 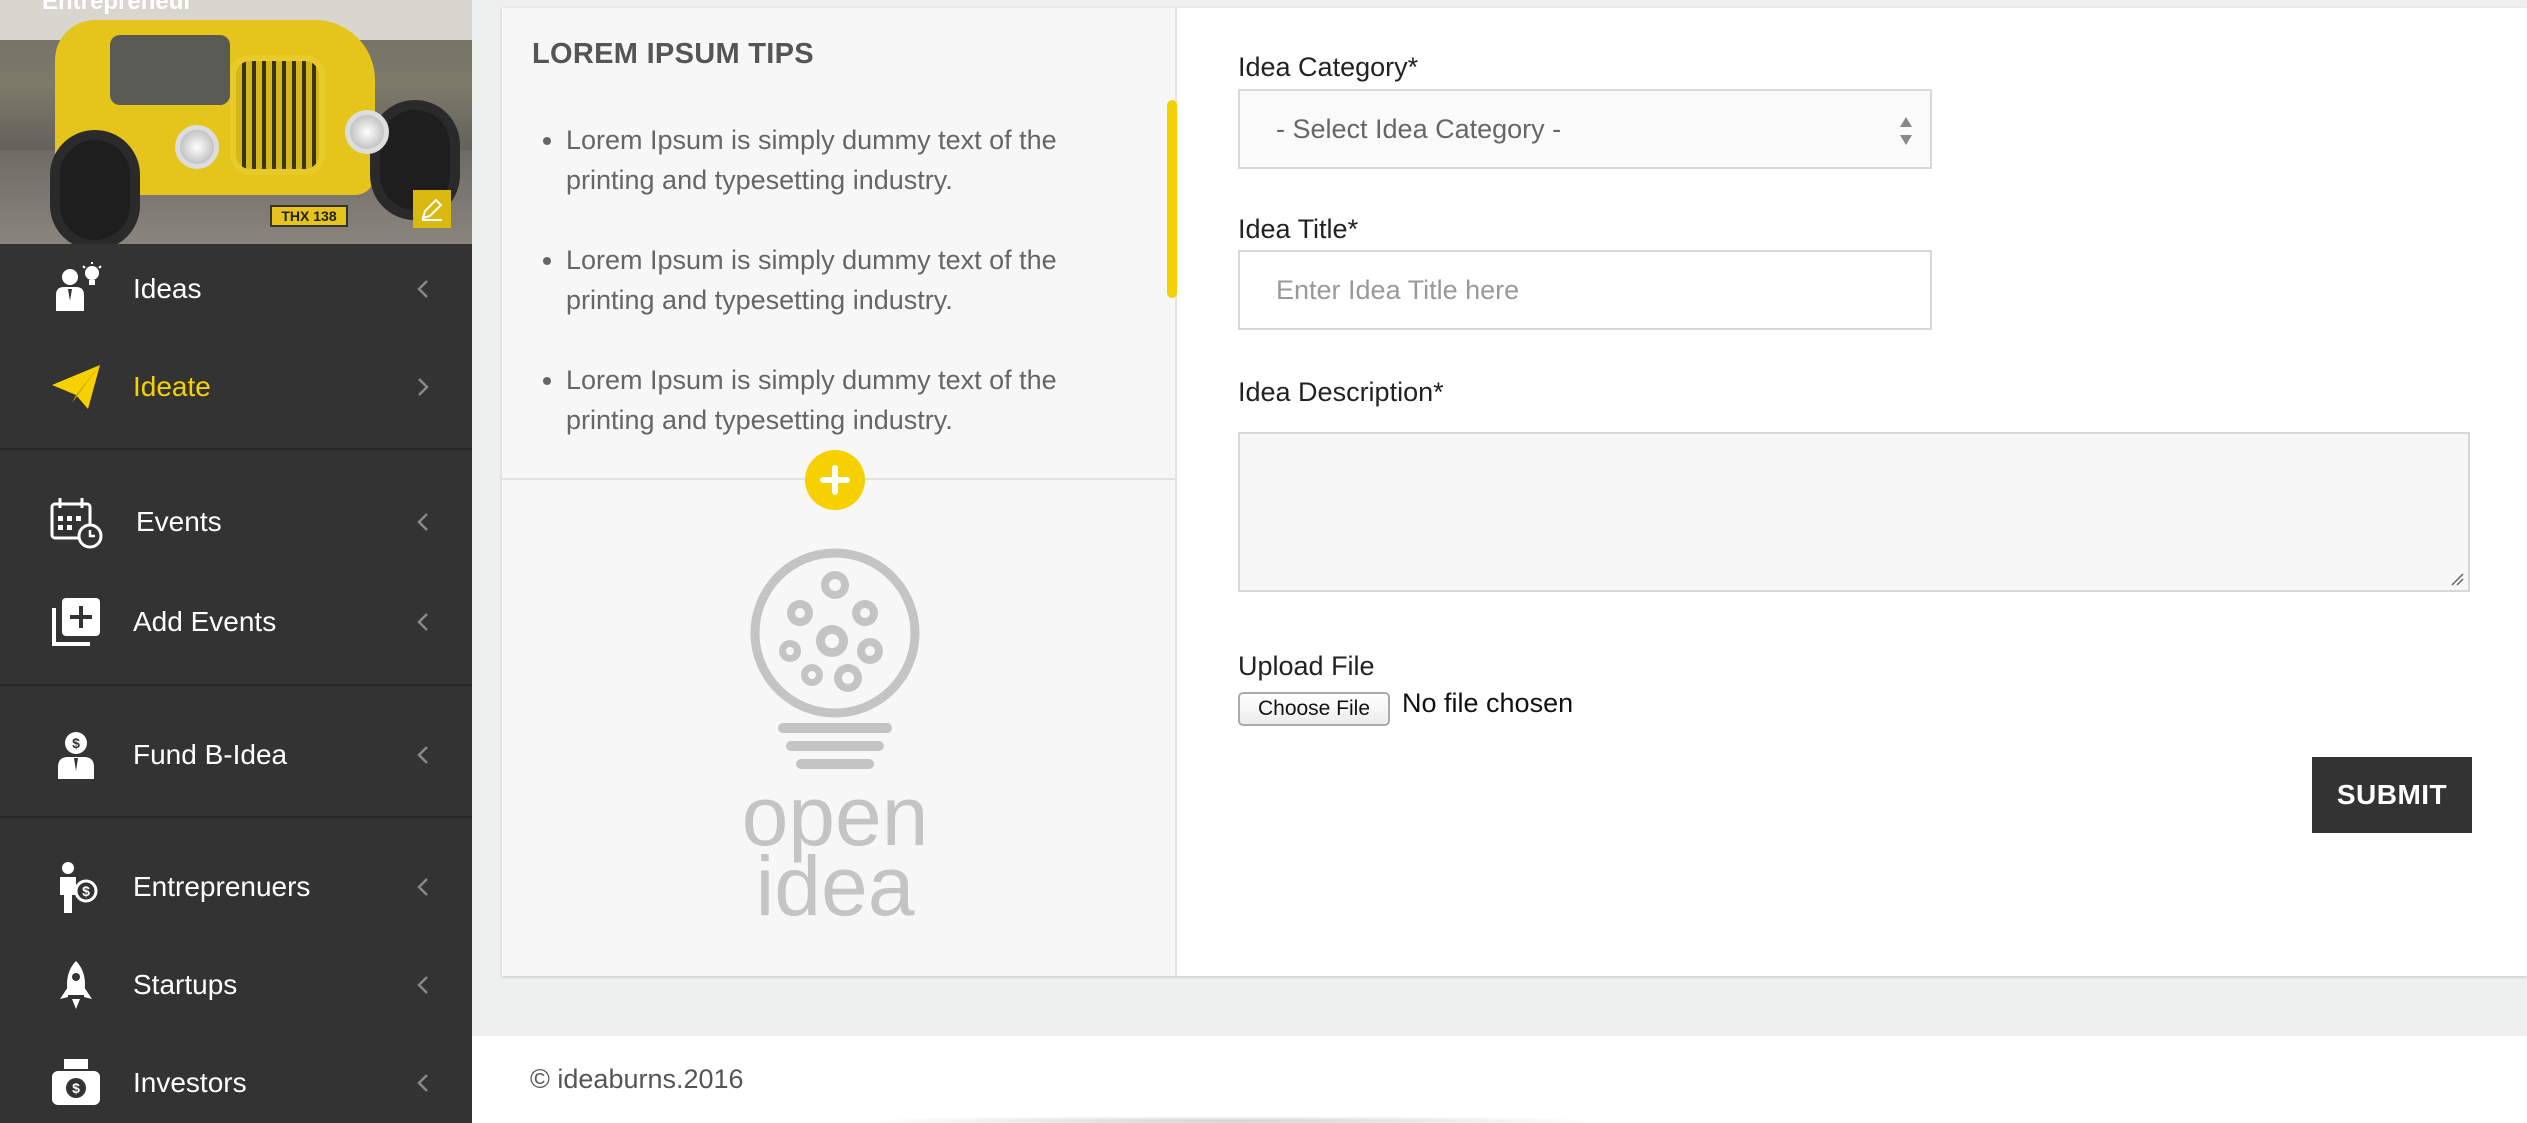 What do you see at coordinates (172, 386) in the screenshot?
I see `sidebar-item-label: Ideate` at bounding box center [172, 386].